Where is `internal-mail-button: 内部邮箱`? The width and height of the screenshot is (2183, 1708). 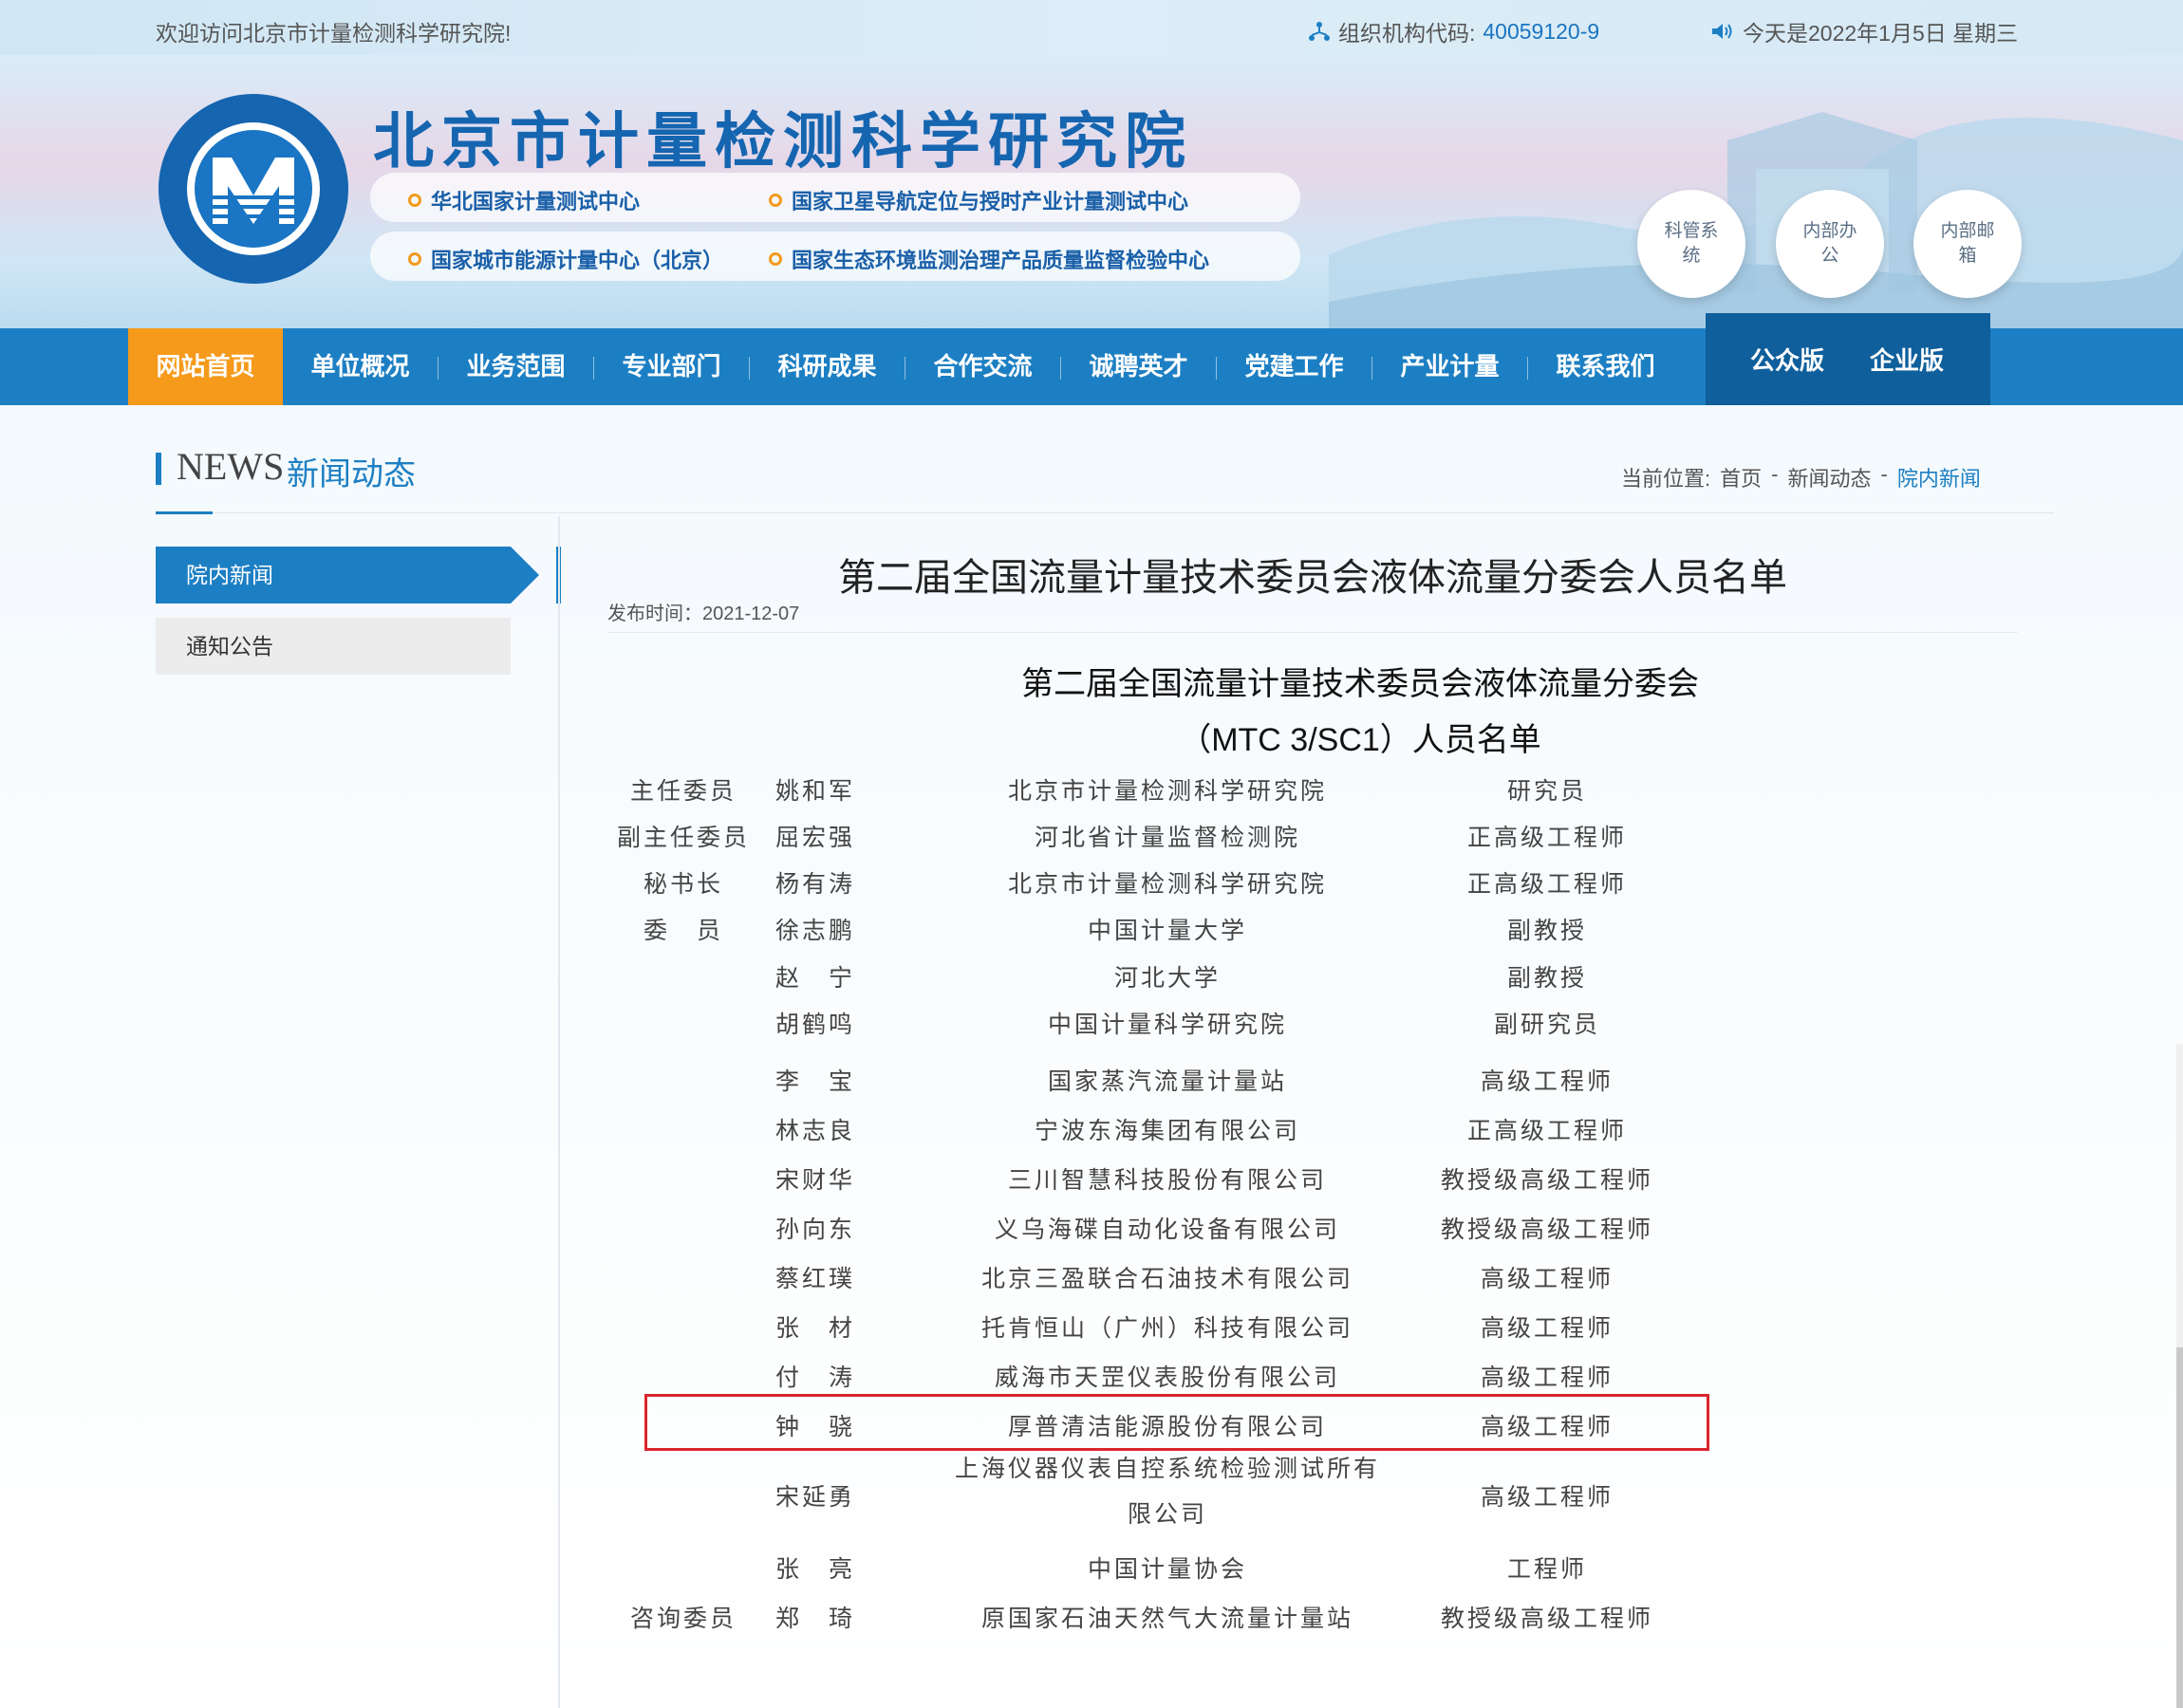 internal-mail-button: 内部邮箱 is located at coordinates (1968, 244).